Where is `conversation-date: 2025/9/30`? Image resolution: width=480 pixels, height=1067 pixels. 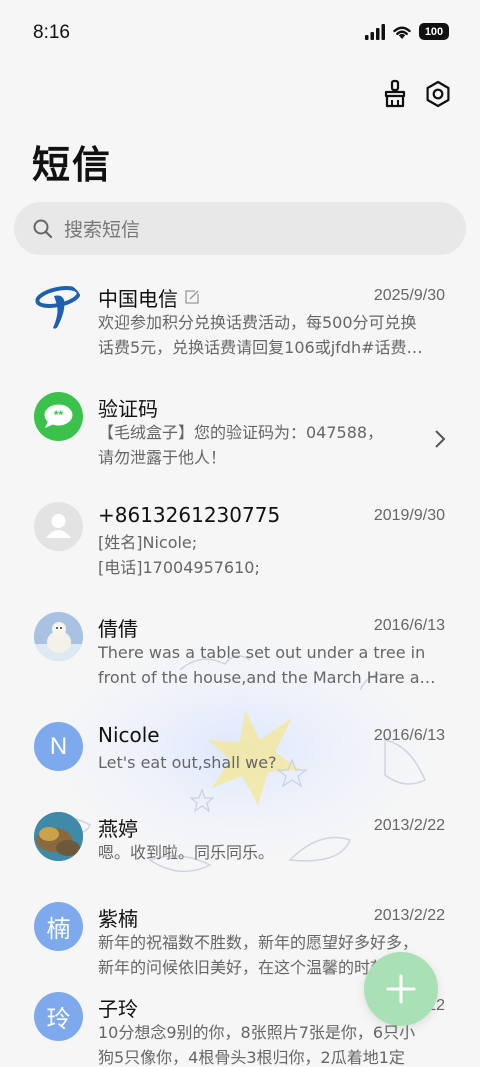 conversation-date: 2025/9/30 is located at coordinates (409, 295).